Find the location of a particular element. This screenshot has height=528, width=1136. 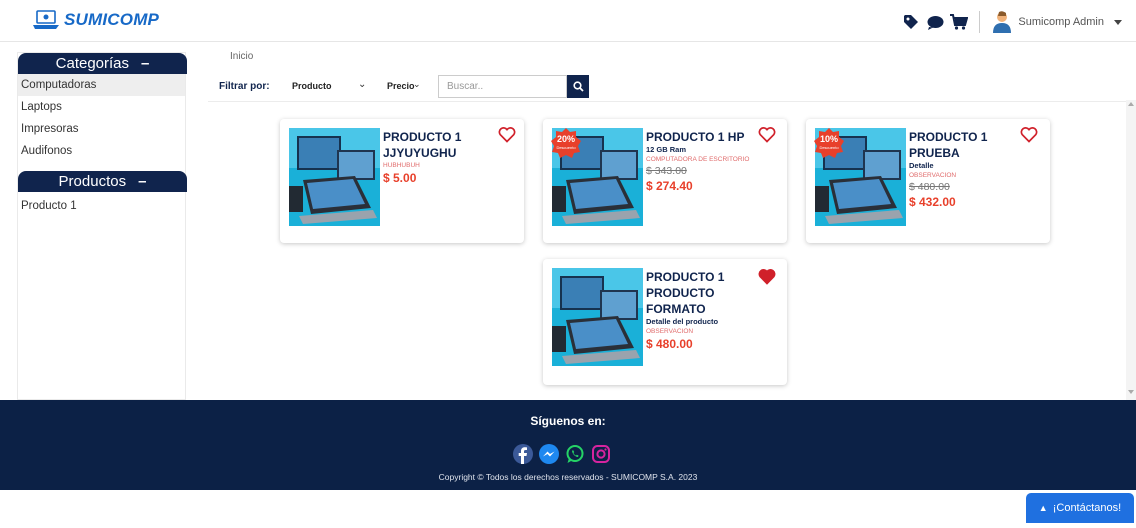

product-category: COMPUTADORA DE ESCRITORIO is located at coordinates (698, 159).